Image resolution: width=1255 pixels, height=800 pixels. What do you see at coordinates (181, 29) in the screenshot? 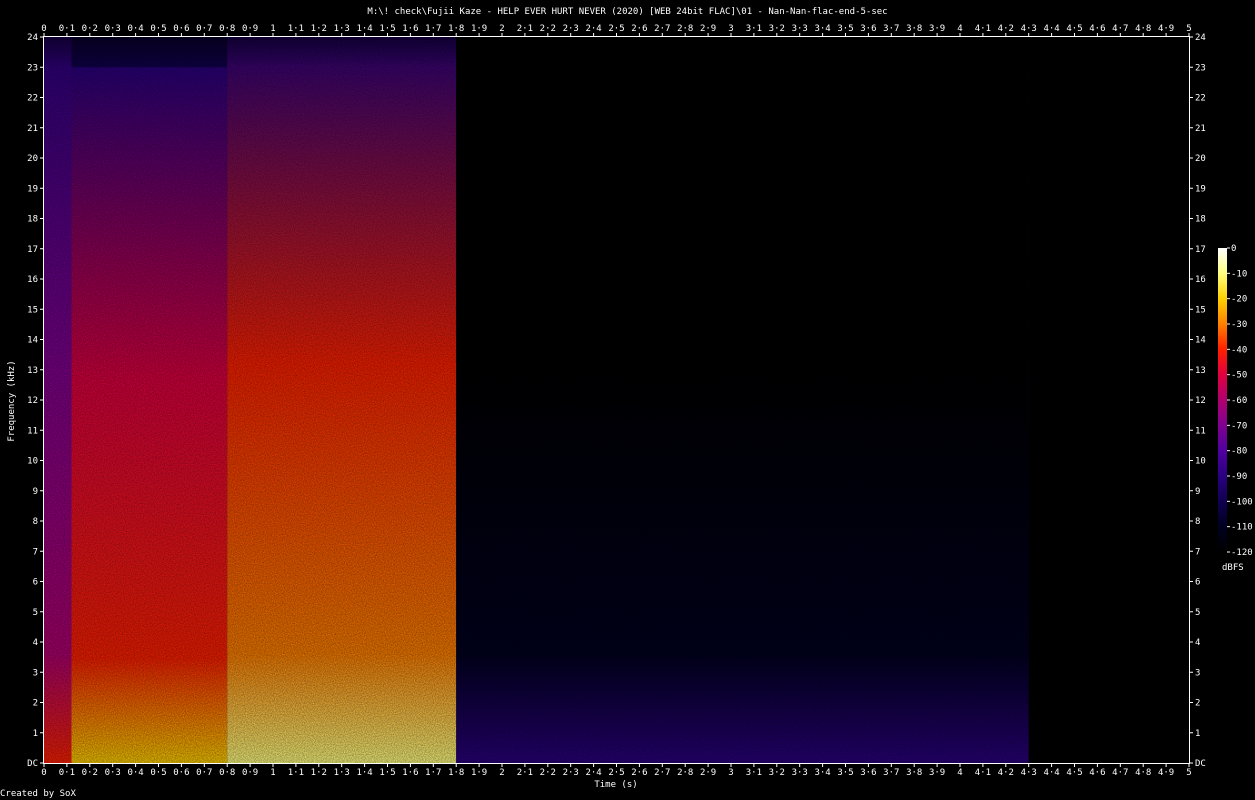
I see `x-tick-label: 0·6` at bounding box center [181, 29].